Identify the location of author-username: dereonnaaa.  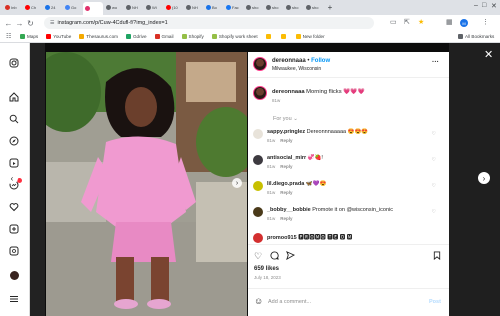
(289, 61).